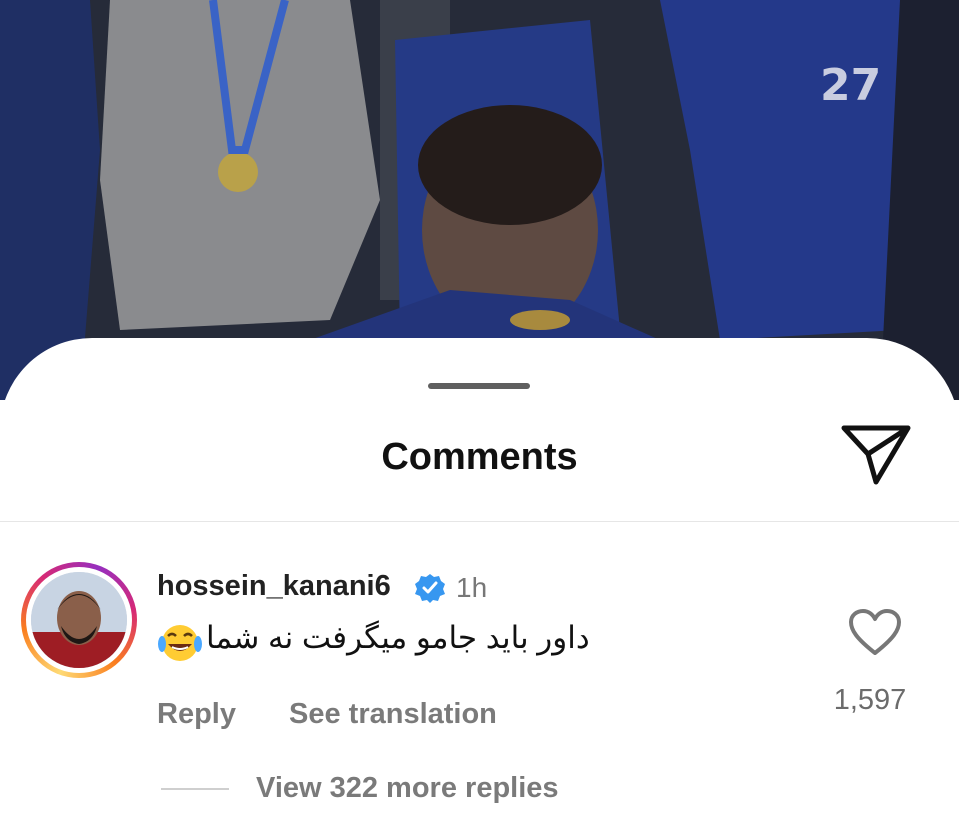 The width and height of the screenshot is (959, 821). What do you see at coordinates (875, 633) in the screenshot?
I see `heart-icon` at bounding box center [875, 633].